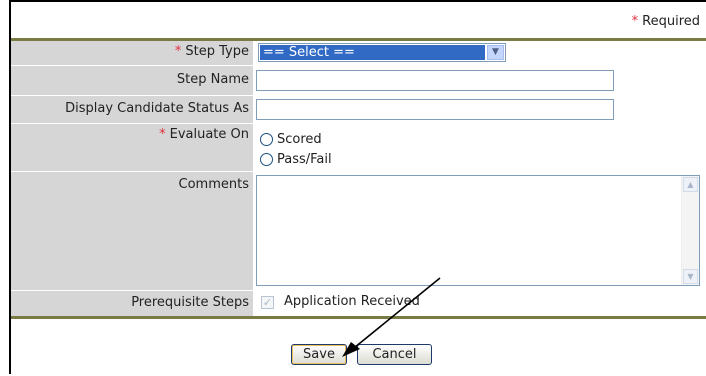 The width and height of the screenshot is (706, 376). What do you see at coordinates (481, 147) in the screenshot?
I see `evaluate-on-field: Scored Pass/Fail` at bounding box center [481, 147].